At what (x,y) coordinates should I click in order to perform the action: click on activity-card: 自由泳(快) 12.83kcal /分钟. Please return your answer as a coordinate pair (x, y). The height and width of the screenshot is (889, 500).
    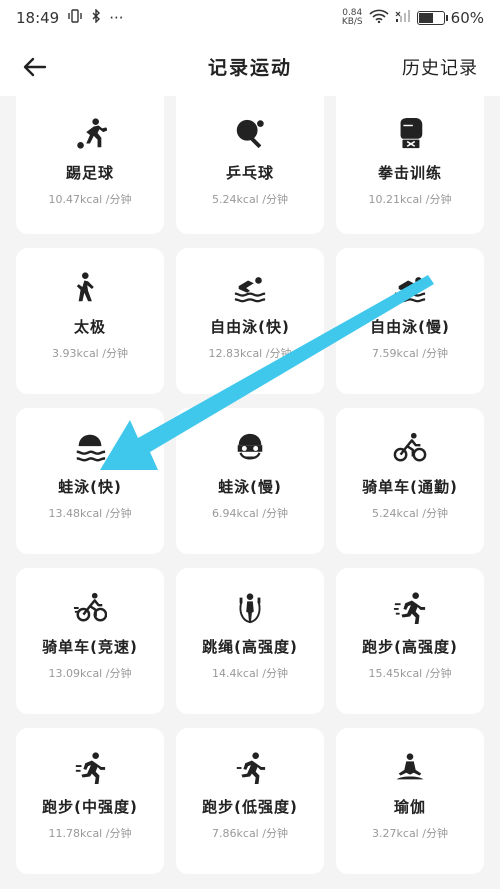
    Looking at the image, I should click on (250, 321).